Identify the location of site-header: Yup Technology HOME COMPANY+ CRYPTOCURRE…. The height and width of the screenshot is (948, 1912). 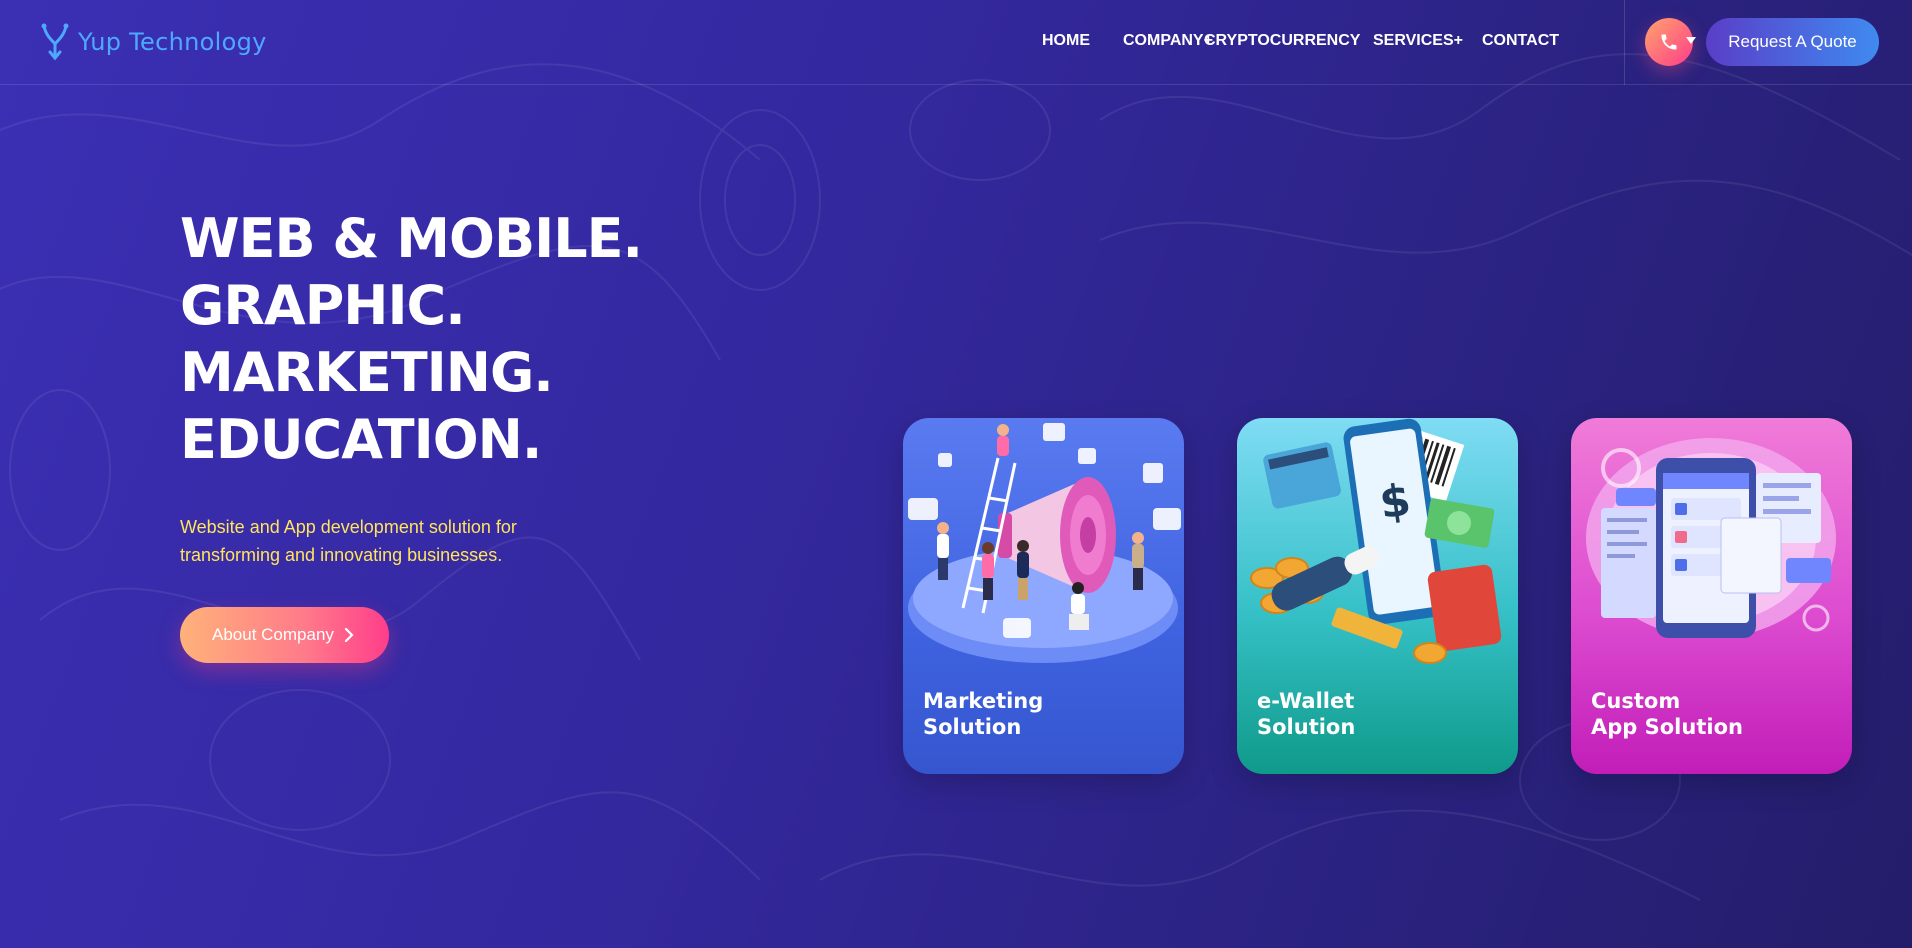
(956, 42).